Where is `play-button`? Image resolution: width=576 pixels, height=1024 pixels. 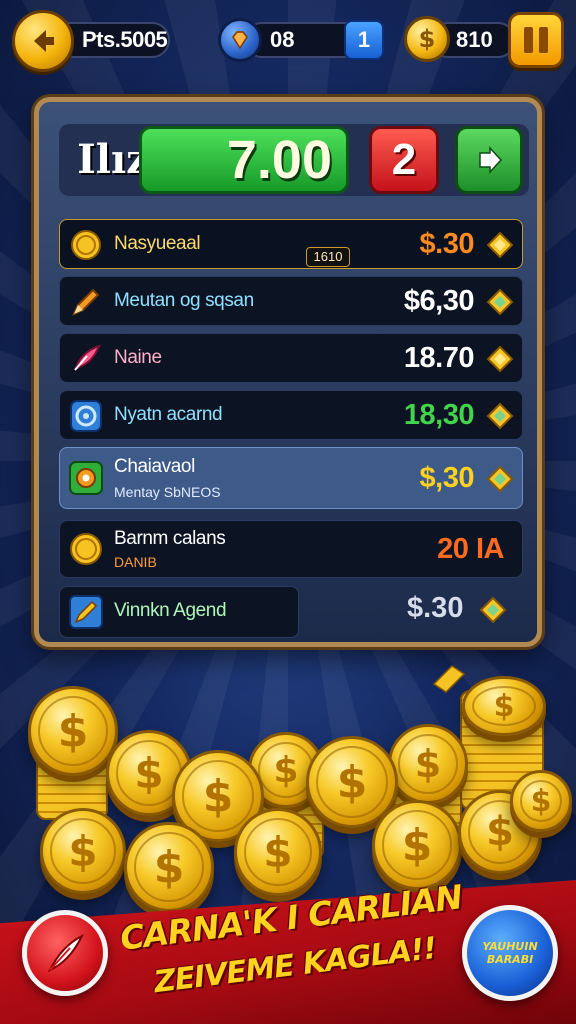 play-button is located at coordinates (489, 160).